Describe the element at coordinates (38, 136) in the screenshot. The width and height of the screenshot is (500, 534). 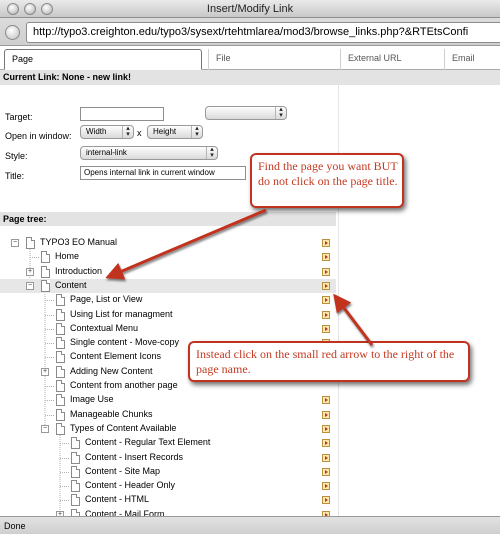
I see `open-in-window-label: Open in window:` at that location.